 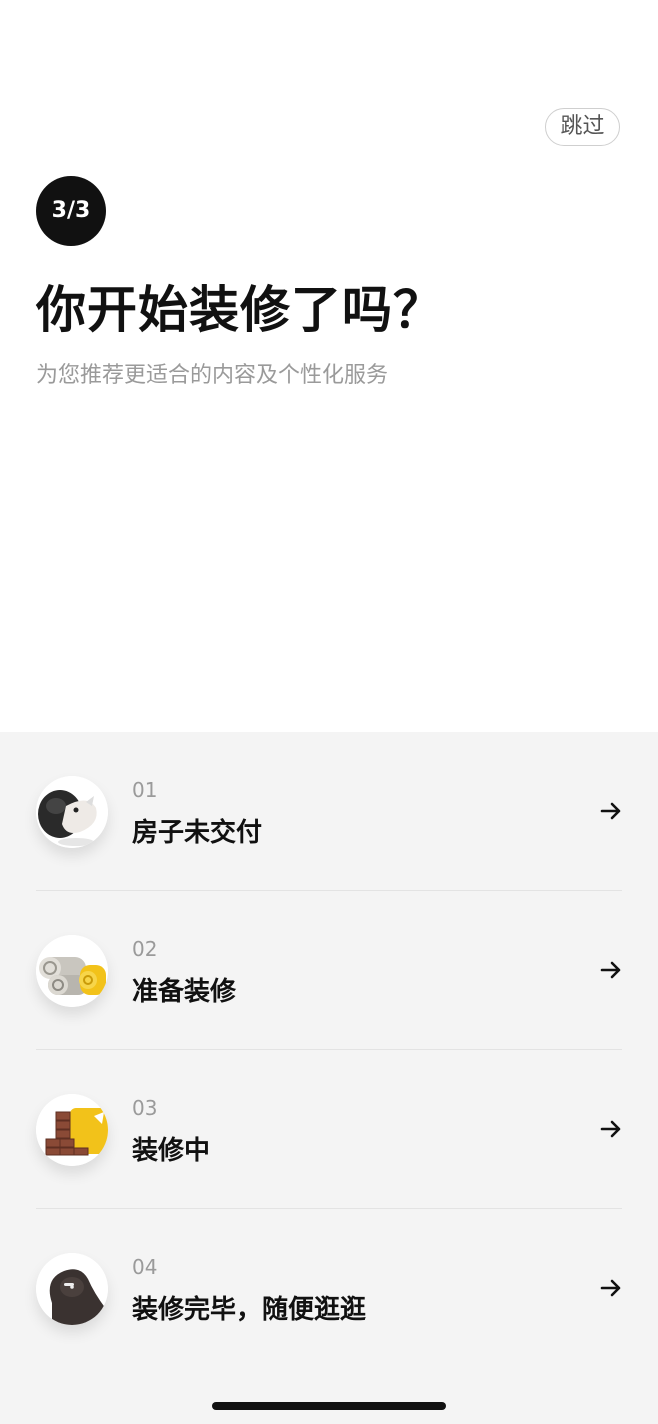 What do you see at coordinates (72, 971) in the screenshot?
I see `material-rolls-icon` at bounding box center [72, 971].